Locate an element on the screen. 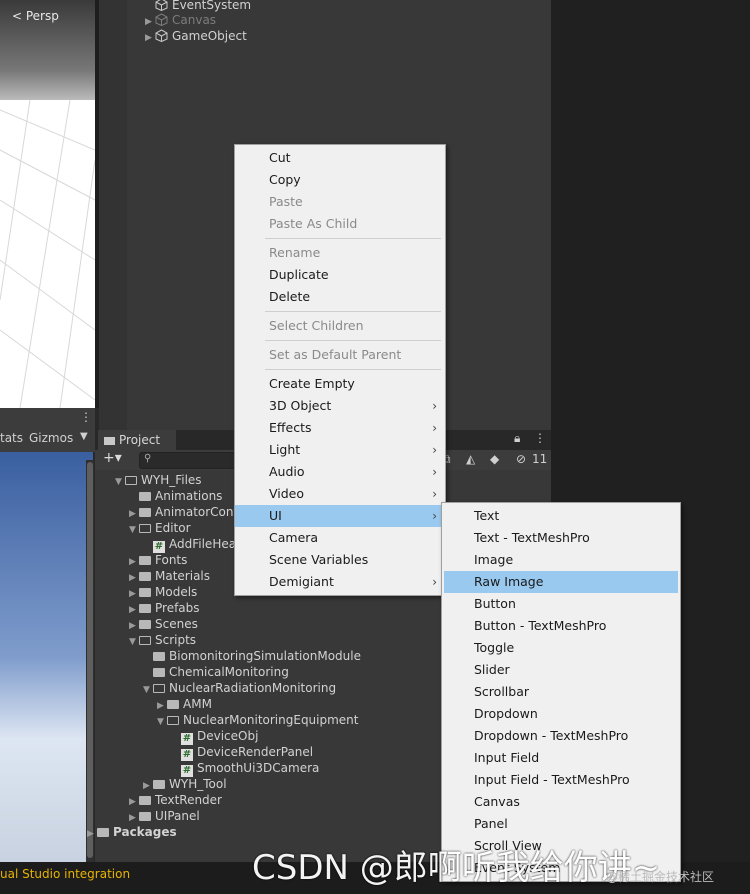 The image size is (750, 894). tree-item-label: Prefabs is located at coordinates (177, 608).